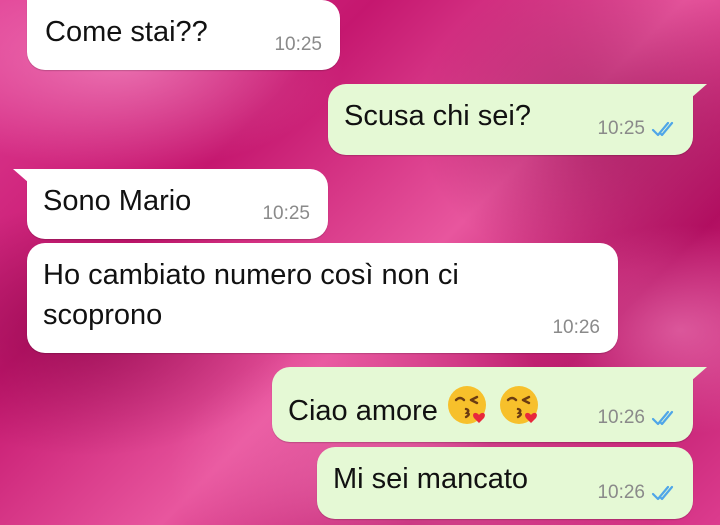  What do you see at coordinates (251, 275) in the screenshot?
I see `message-text-line-1: Ho cambiato numero così non ci` at bounding box center [251, 275].